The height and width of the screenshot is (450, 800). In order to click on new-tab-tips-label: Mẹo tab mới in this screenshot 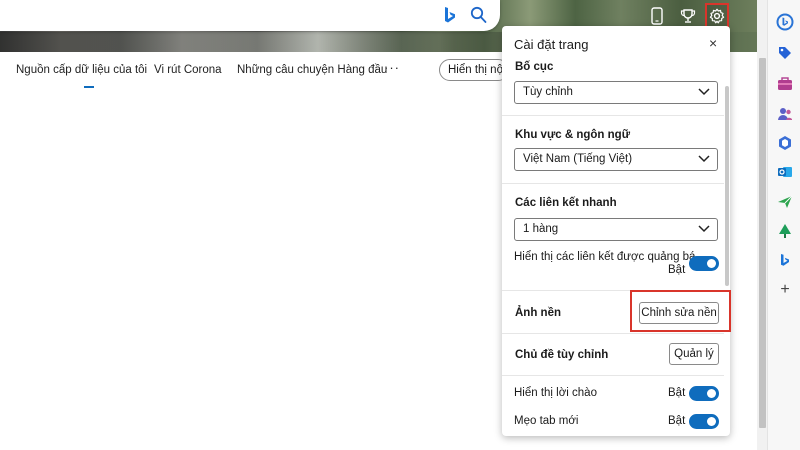, I will do `click(546, 421)`.